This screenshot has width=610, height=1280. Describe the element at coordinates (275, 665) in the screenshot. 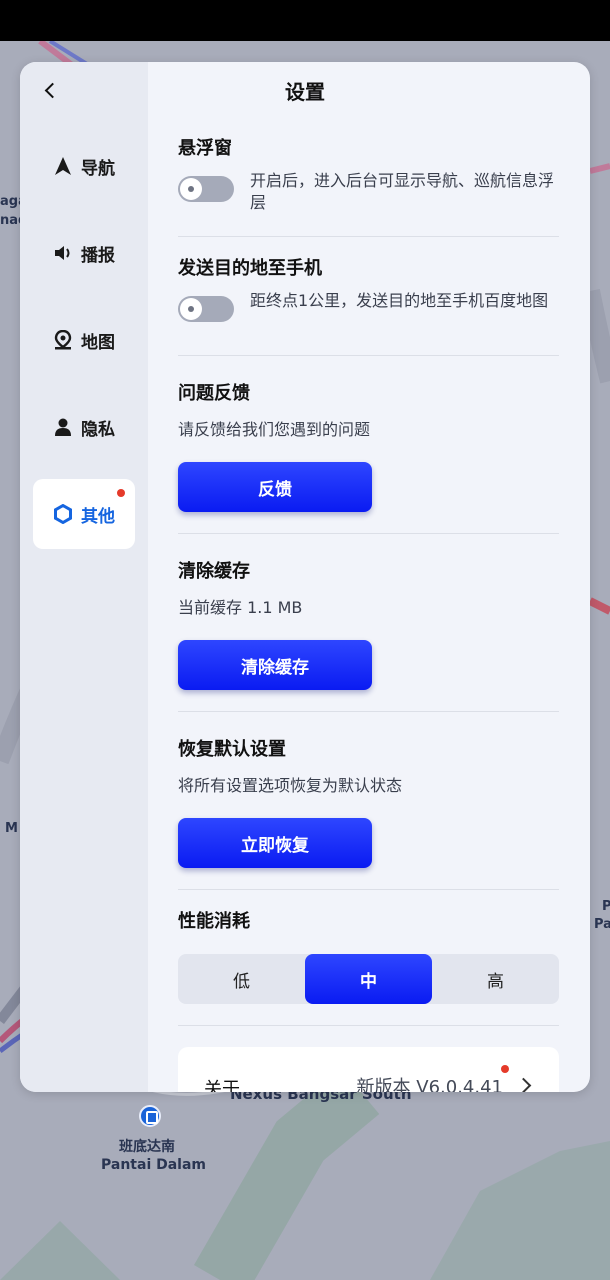

I see `clear-cache-button: 清除缓存` at that location.